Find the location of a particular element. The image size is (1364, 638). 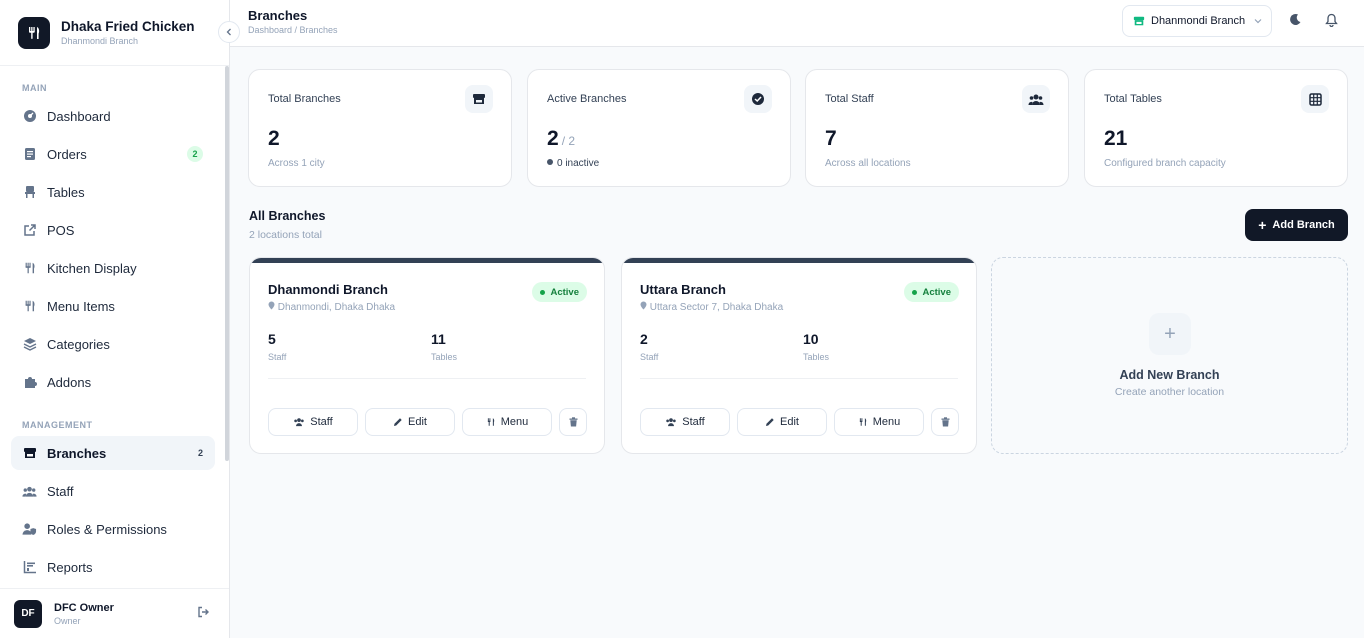

status-badge: Active is located at coordinates (931, 292).